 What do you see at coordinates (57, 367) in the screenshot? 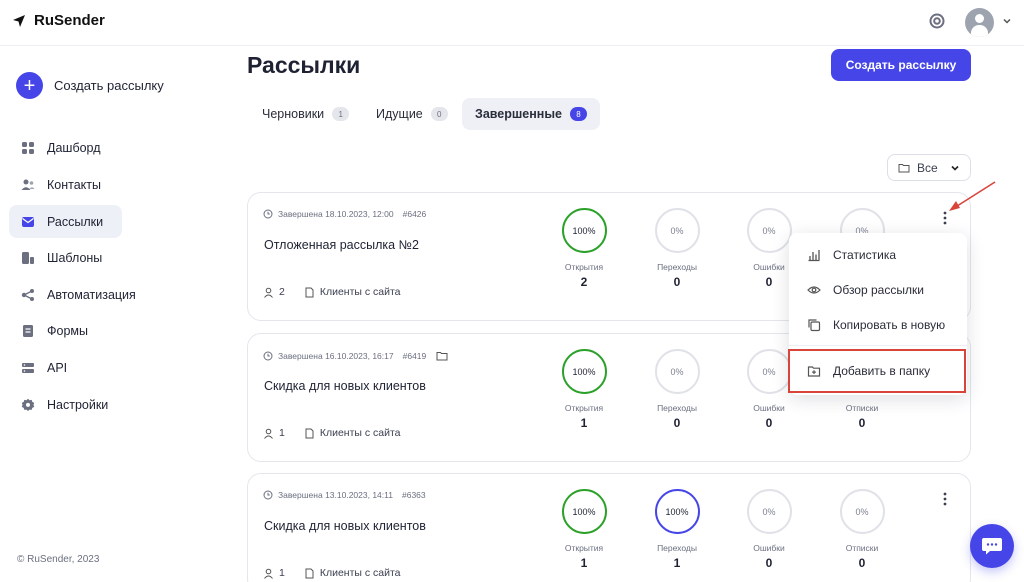
I see `sidebar-item-label: API` at bounding box center [57, 367].